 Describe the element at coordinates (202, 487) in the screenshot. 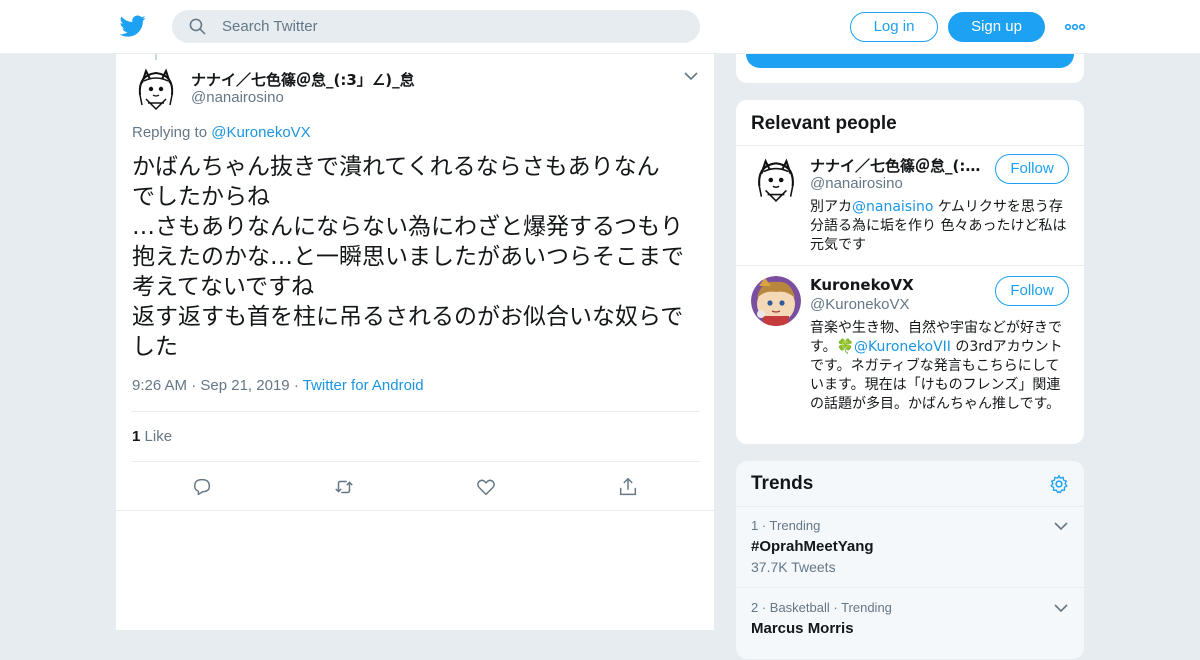

I see `reply-icon` at that location.